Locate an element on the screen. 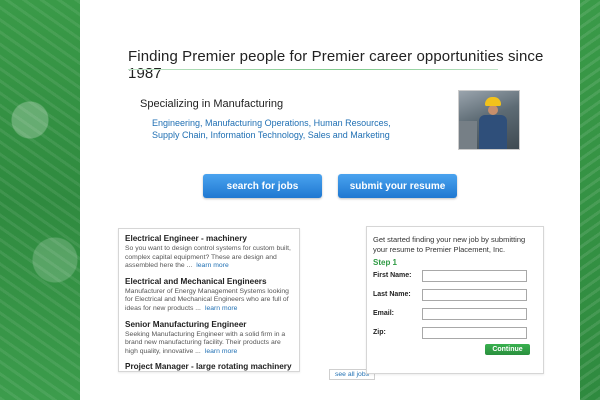 The image size is (600, 400). submit-resume-button: submit your resume is located at coordinates (397, 186).